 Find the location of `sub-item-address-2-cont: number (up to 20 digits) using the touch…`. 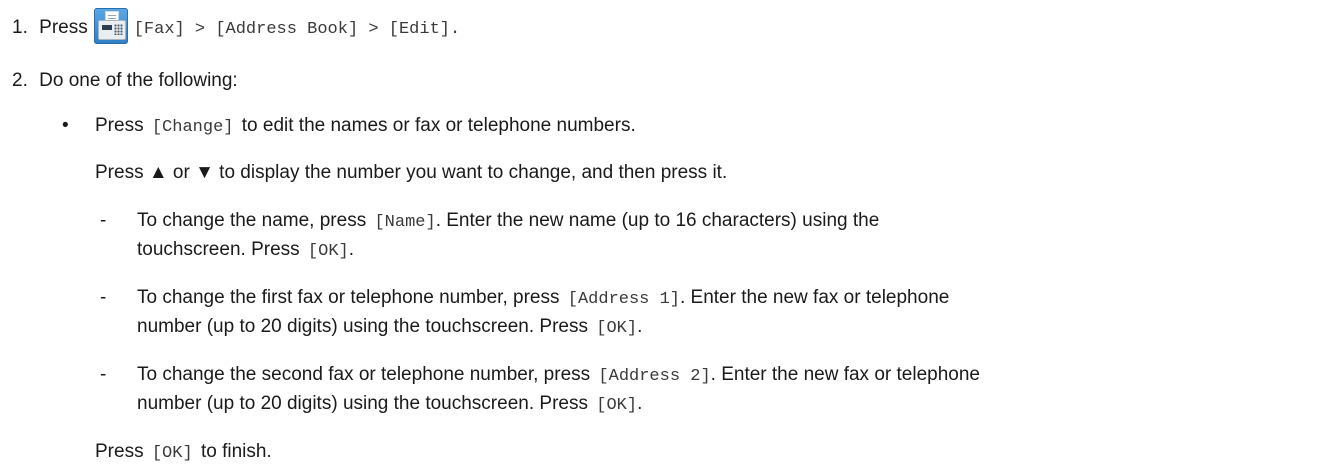

sub-item-address-2-cont: number (up to 20 digits) using the touch… is located at coordinates (390, 404).